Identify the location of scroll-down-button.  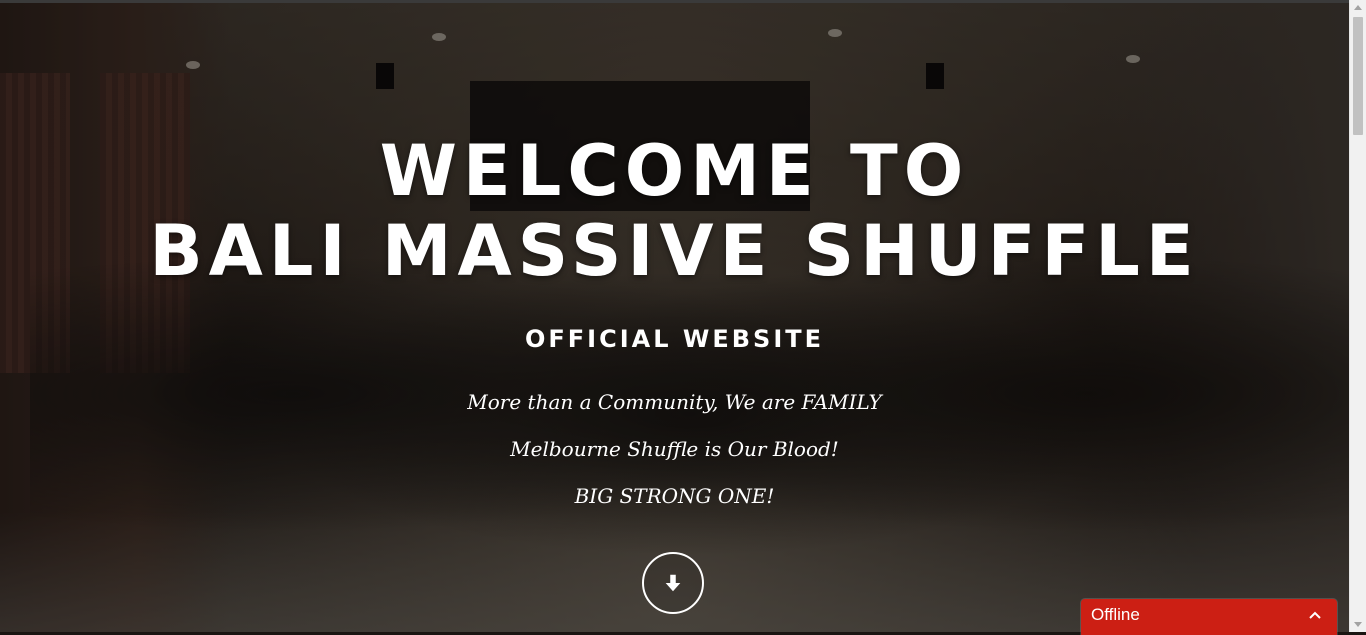
(673, 583).